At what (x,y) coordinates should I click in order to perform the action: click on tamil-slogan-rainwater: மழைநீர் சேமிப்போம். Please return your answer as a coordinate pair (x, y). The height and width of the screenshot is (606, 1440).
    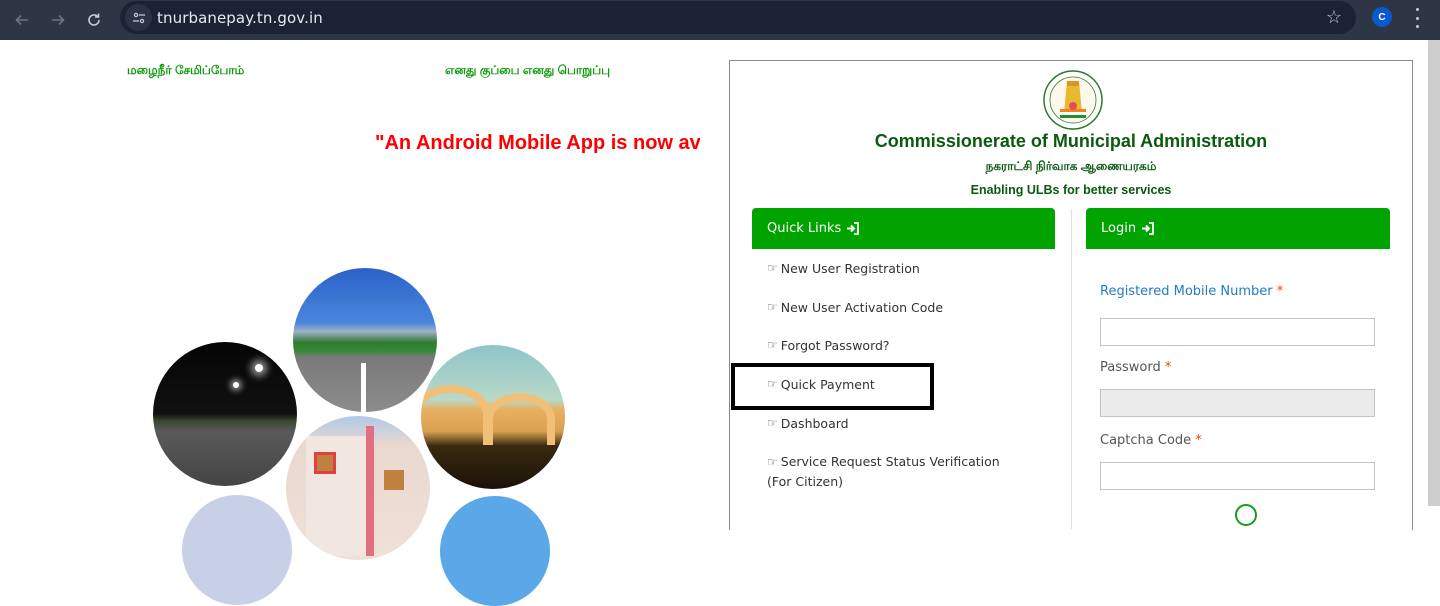
    Looking at the image, I should click on (186, 70).